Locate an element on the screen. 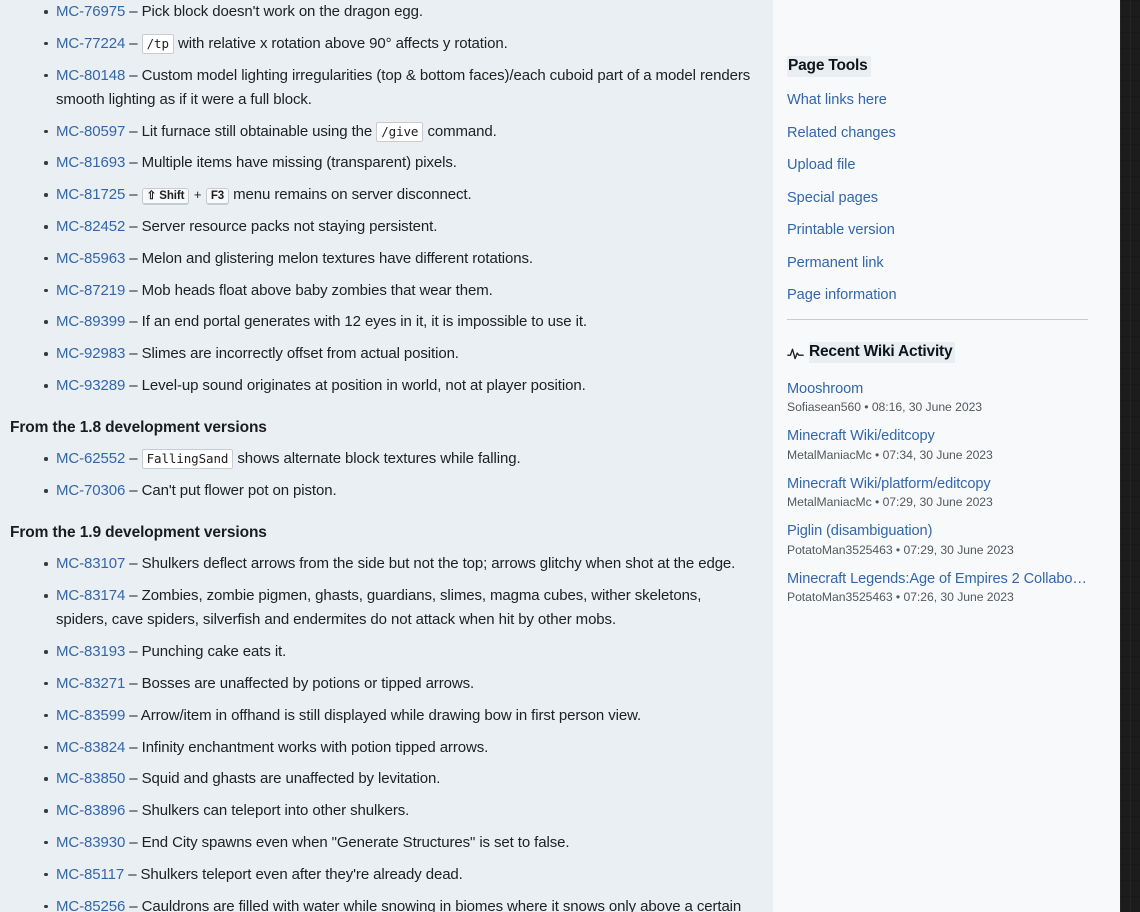 This screenshot has width=1140, height=912. page-tools-item: Page information is located at coordinates (940, 295).